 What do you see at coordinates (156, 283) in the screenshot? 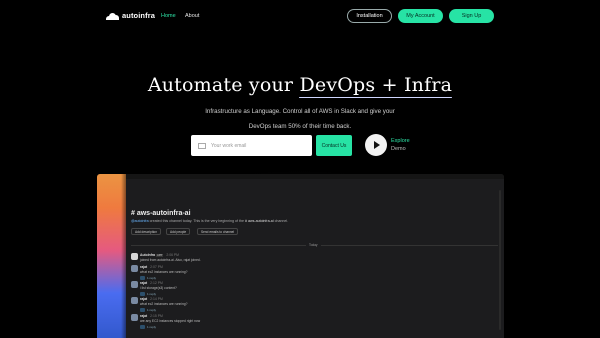
I see `message-time: 2:12 PM` at bounding box center [156, 283].